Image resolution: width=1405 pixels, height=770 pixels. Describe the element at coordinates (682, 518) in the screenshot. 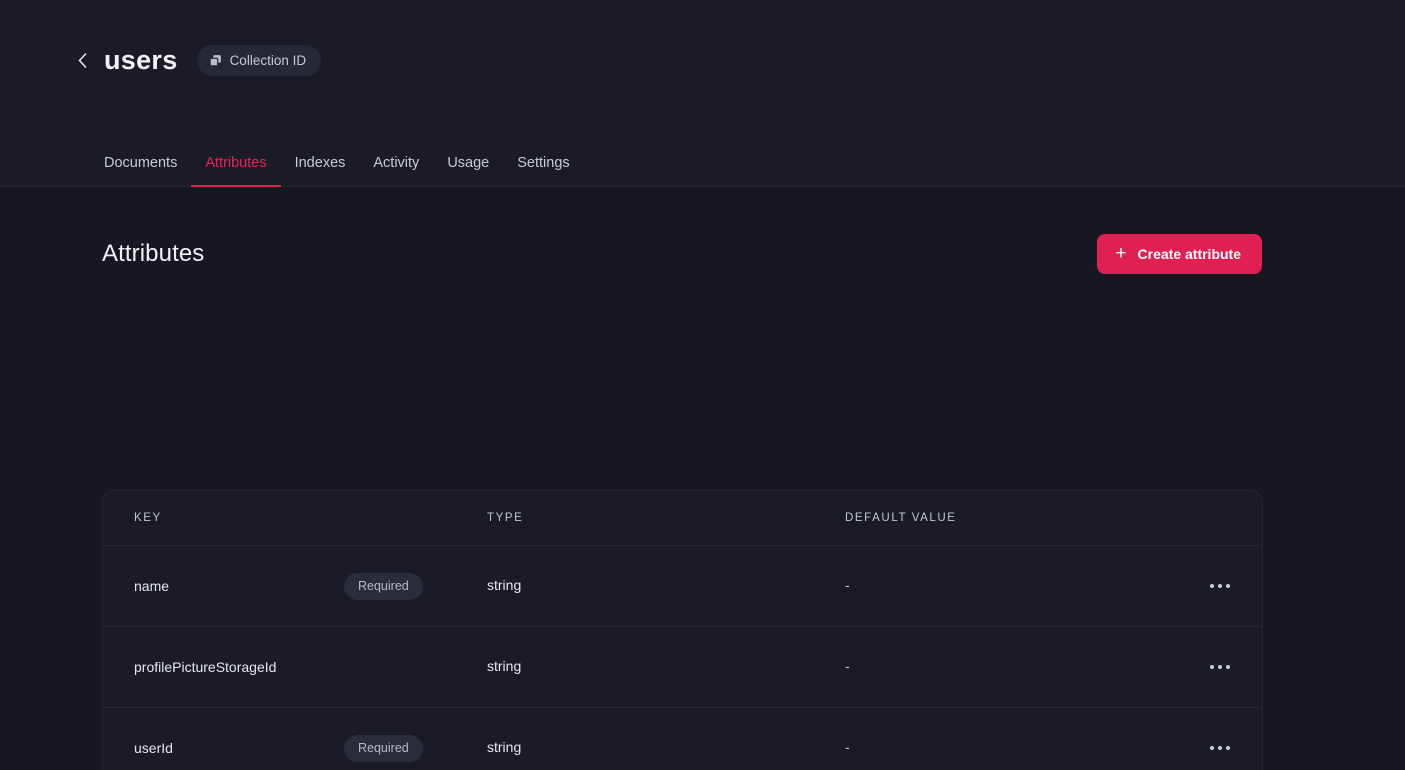

I see `table-header-row: KEY TYPE DEFAULT VALUE` at that location.